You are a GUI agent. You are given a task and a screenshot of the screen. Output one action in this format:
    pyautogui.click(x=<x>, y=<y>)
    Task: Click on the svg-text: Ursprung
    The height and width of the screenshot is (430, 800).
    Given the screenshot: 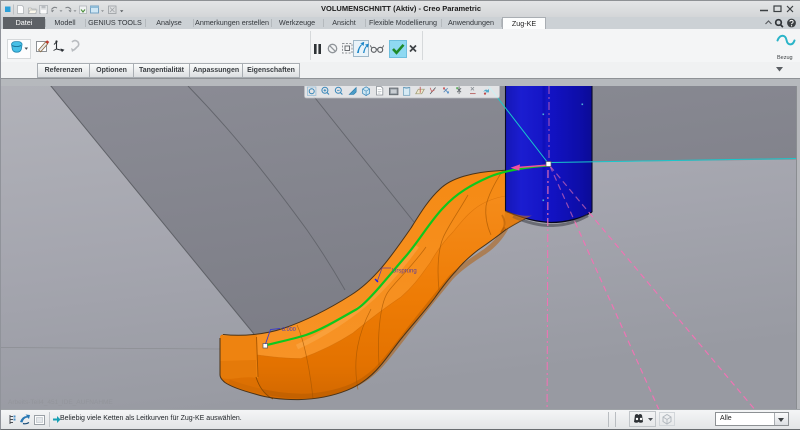 What is the action you would take?
    pyautogui.click(x=404, y=272)
    